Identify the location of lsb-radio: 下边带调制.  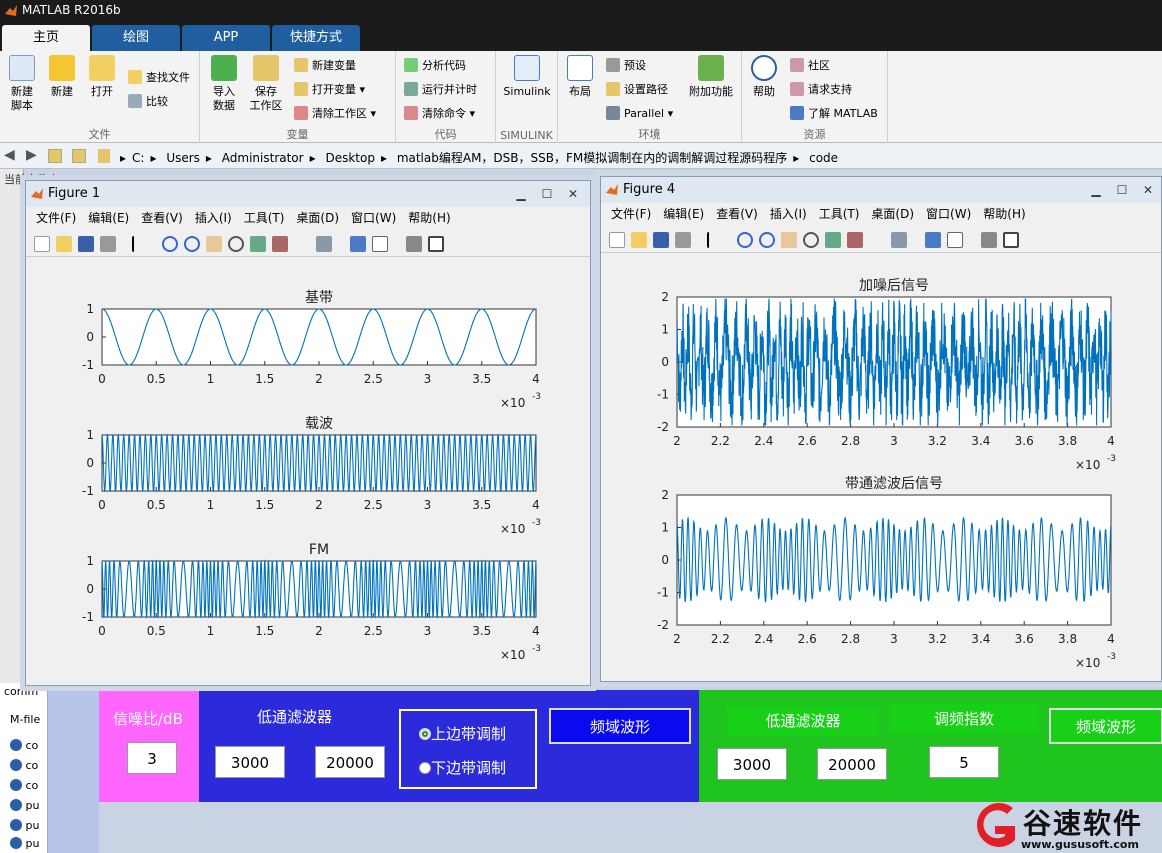
(462, 767).